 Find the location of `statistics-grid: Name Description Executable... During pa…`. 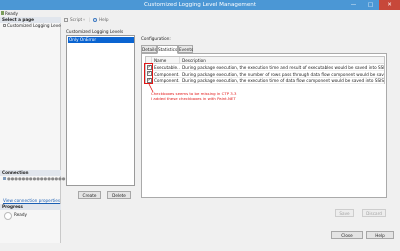

statistics-grid: Name Description Executable... During pa… is located at coordinates (265, 70).